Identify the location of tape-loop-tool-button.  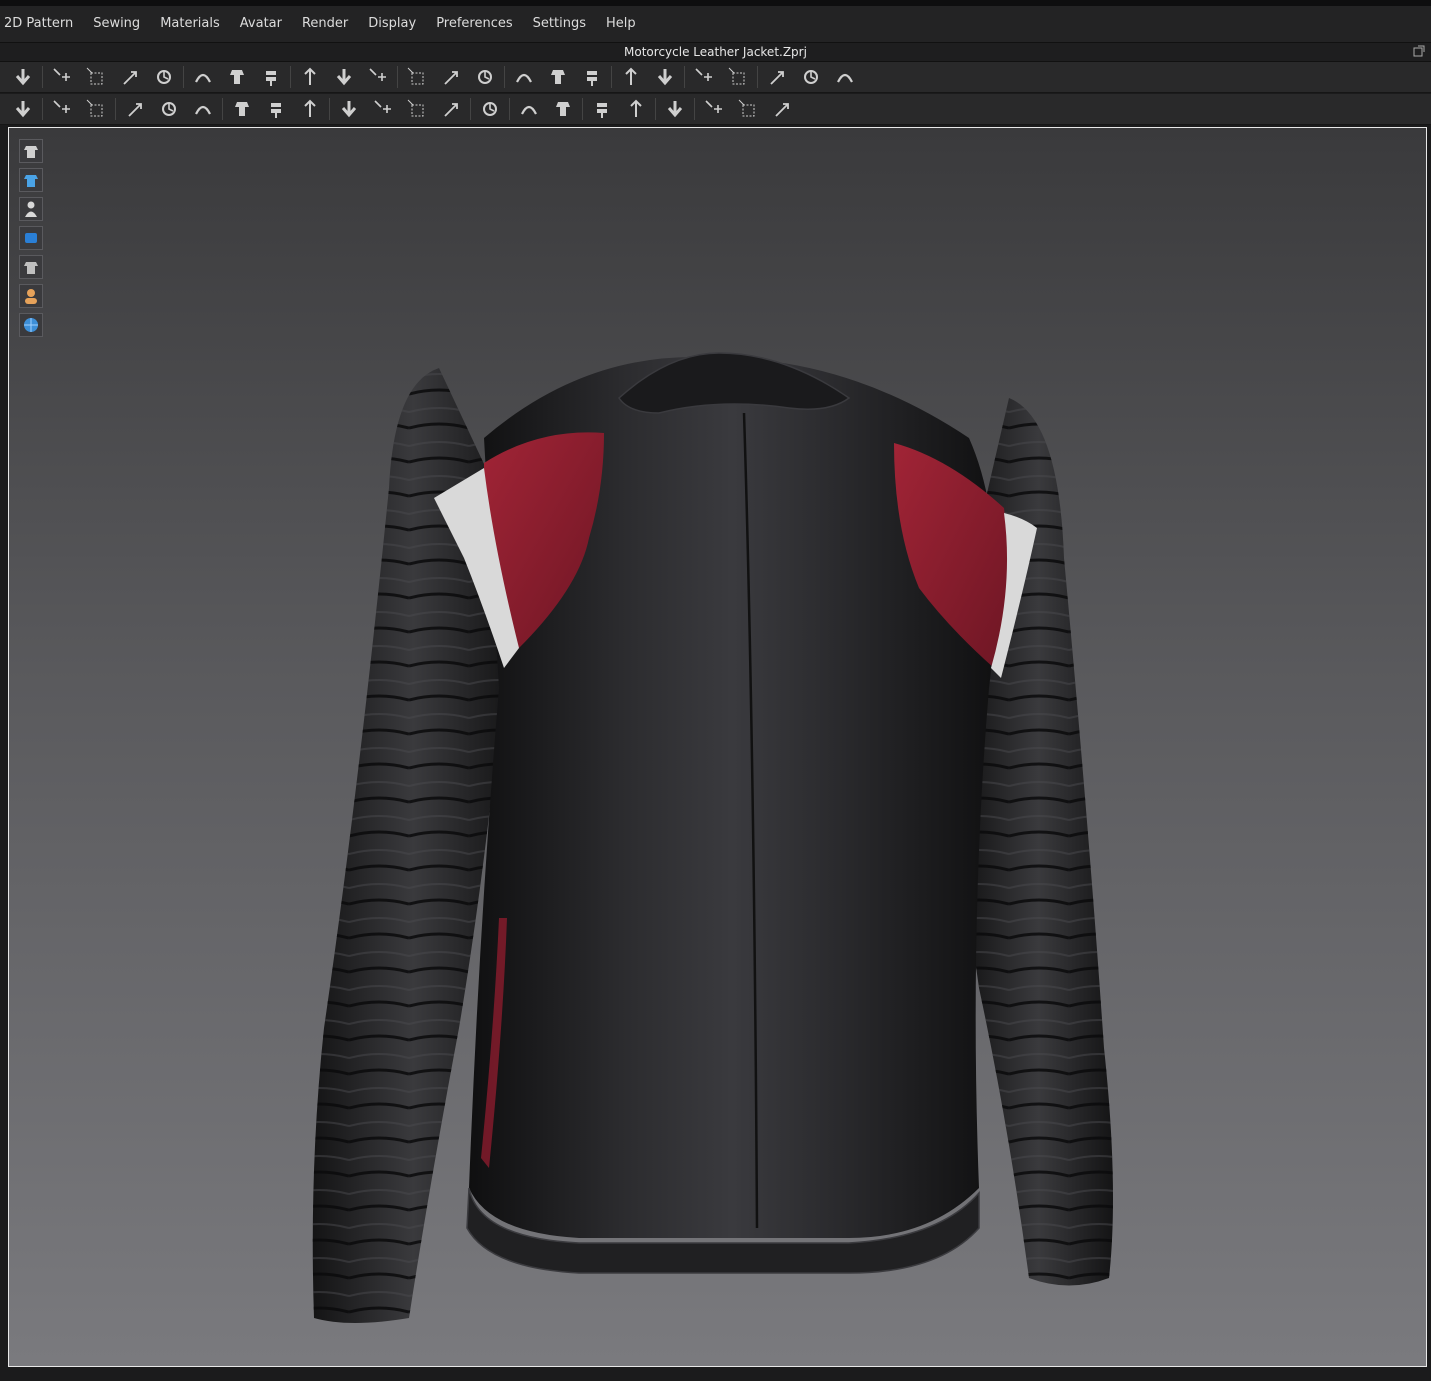
(811, 77).